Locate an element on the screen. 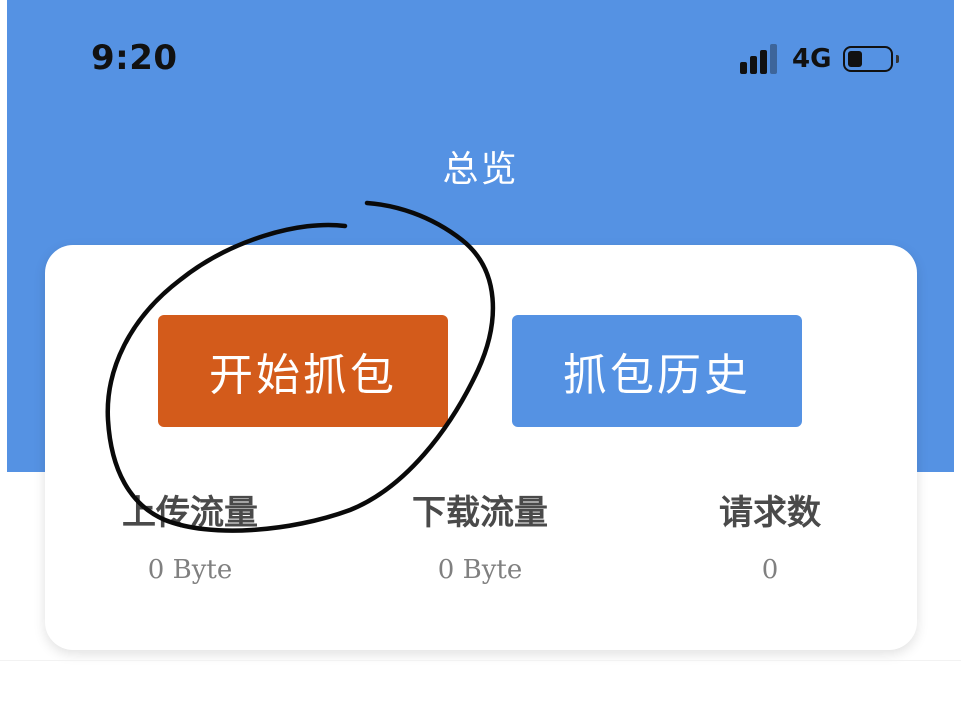  start-capture-button: 开始抓包 is located at coordinates (303, 371).